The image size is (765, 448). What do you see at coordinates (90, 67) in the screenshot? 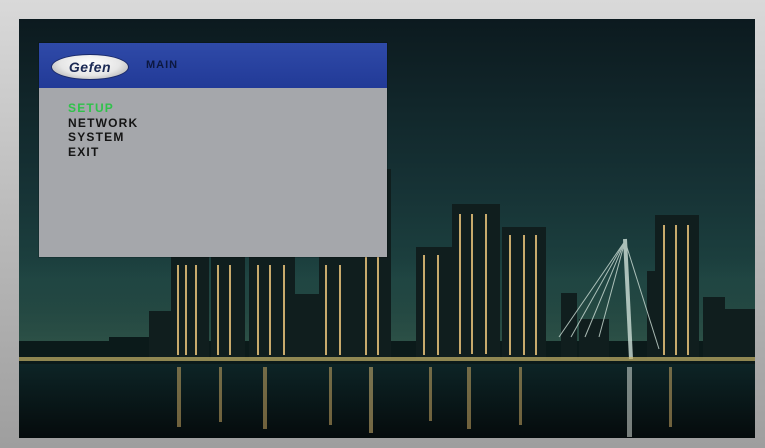
I see `gefen-logo: Gefen` at bounding box center [90, 67].